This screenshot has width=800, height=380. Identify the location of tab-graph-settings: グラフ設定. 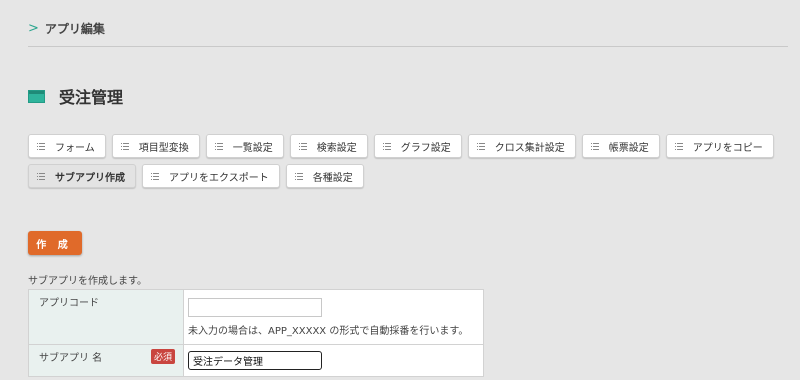
(417, 146).